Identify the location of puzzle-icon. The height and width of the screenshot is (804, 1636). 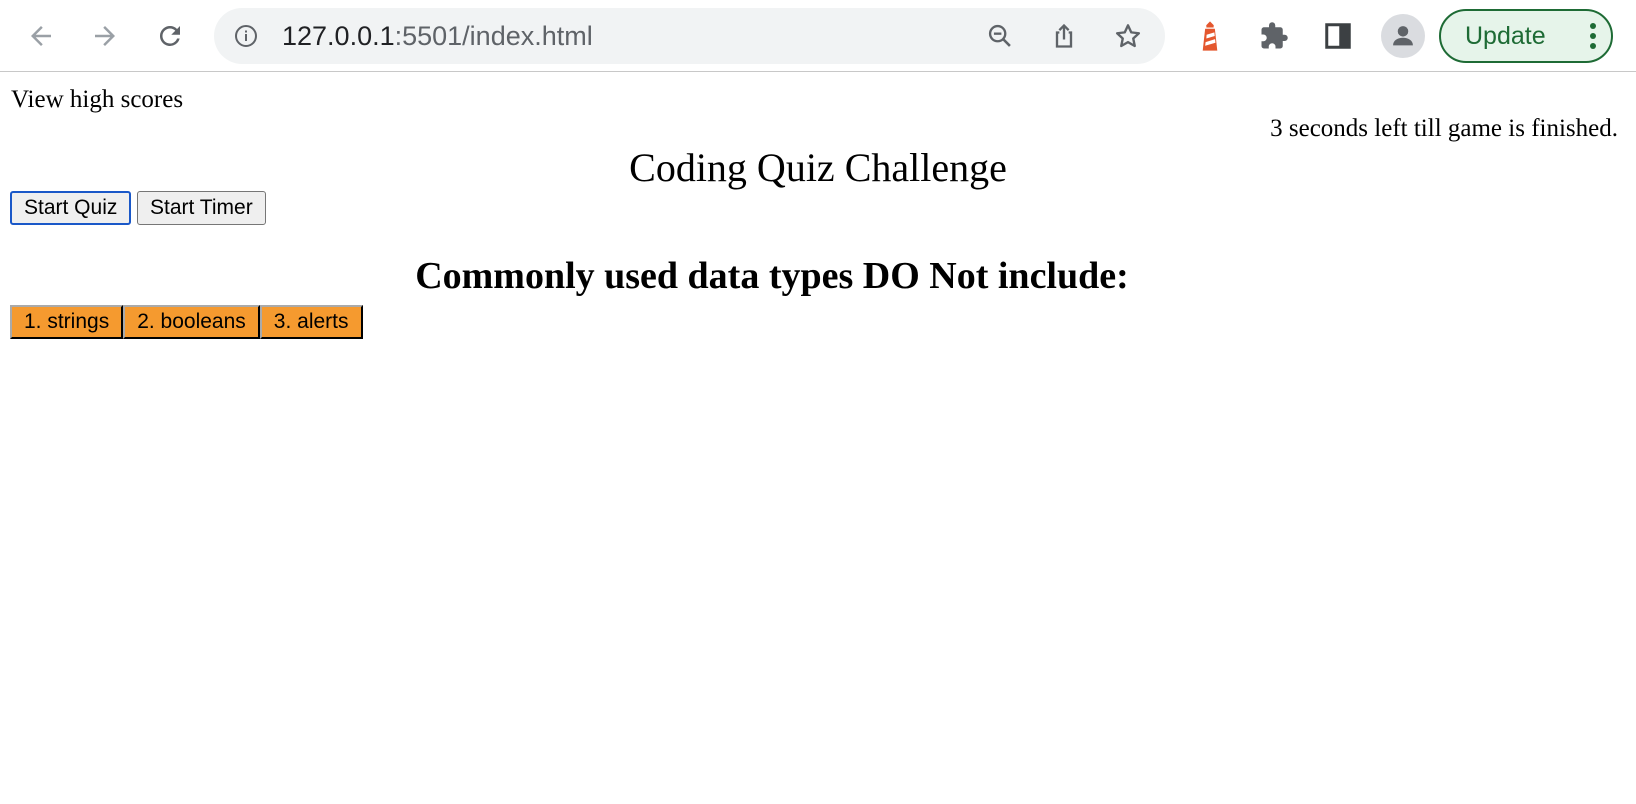
(1274, 35).